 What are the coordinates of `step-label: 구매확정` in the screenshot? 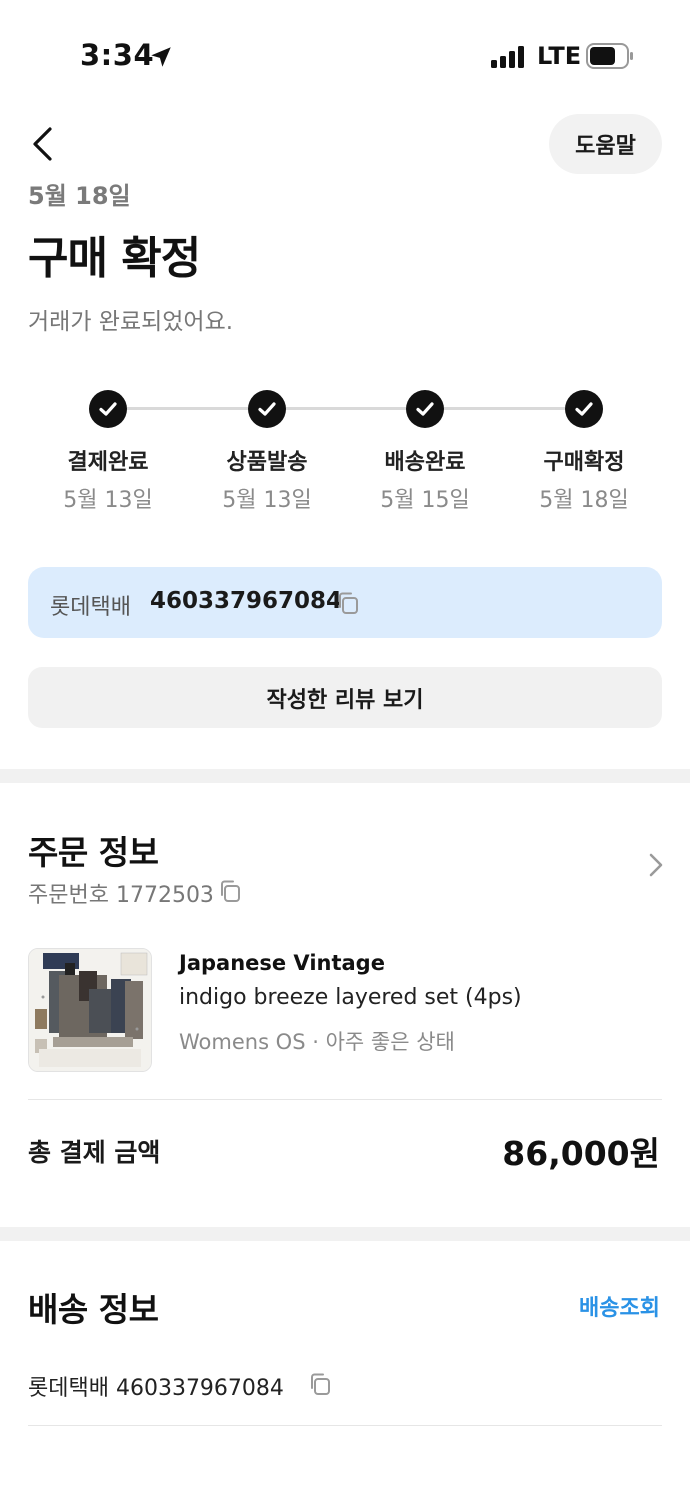 It's located at (584, 462).